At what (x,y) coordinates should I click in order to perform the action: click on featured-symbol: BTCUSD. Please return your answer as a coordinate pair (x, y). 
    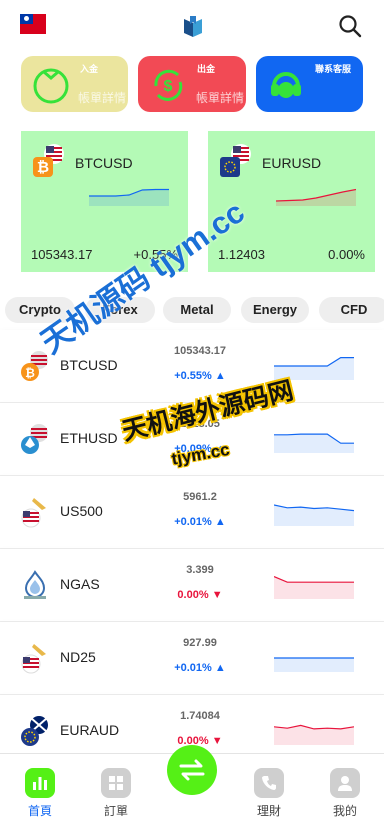
    Looking at the image, I should click on (104, 163).